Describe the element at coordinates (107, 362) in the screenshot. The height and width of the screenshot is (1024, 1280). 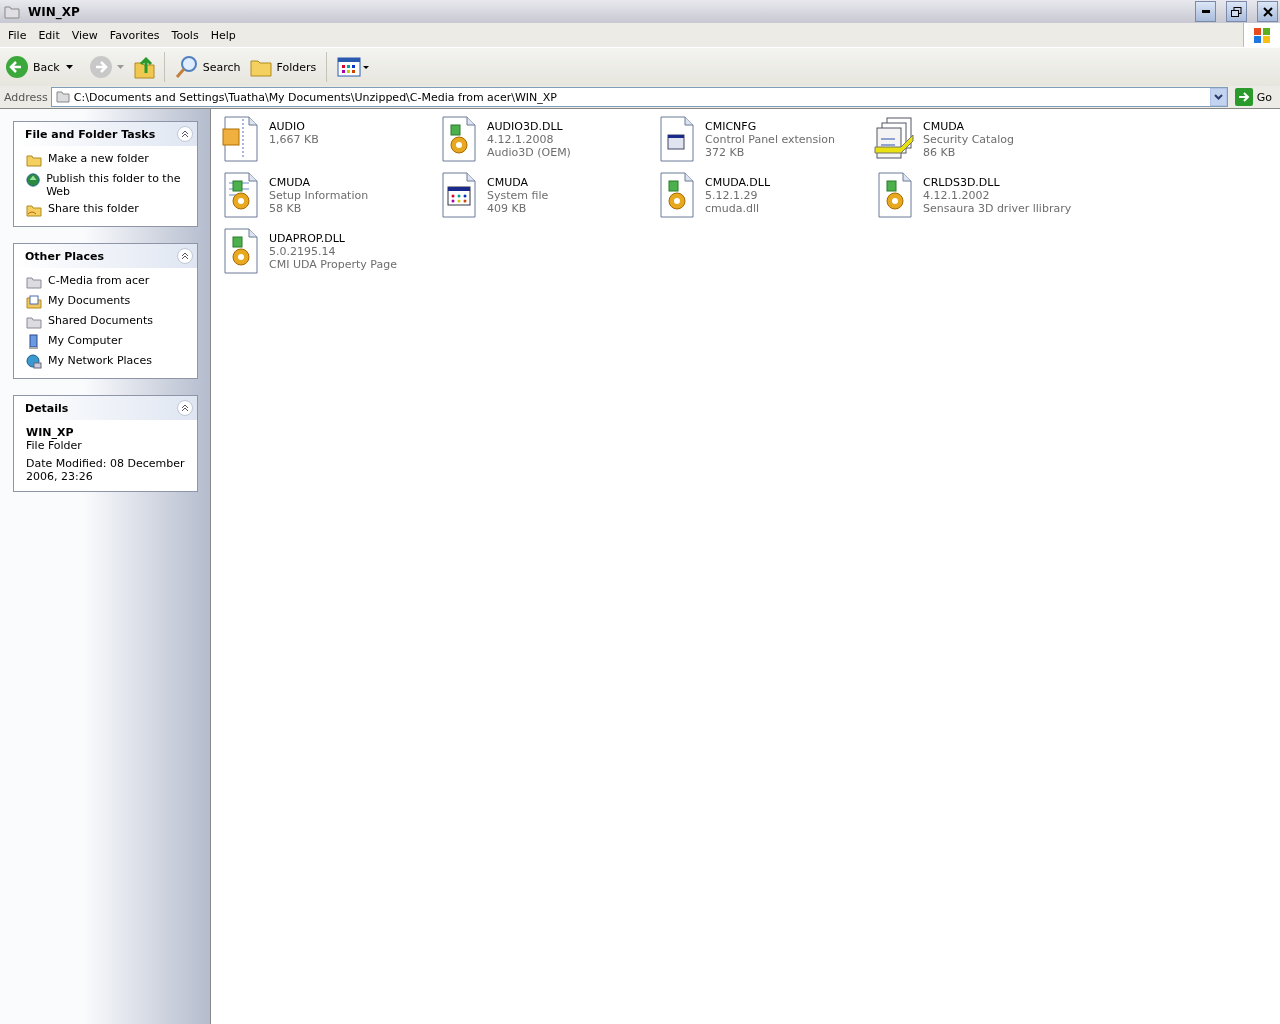
I see `task-link: My Network Places` at that location.